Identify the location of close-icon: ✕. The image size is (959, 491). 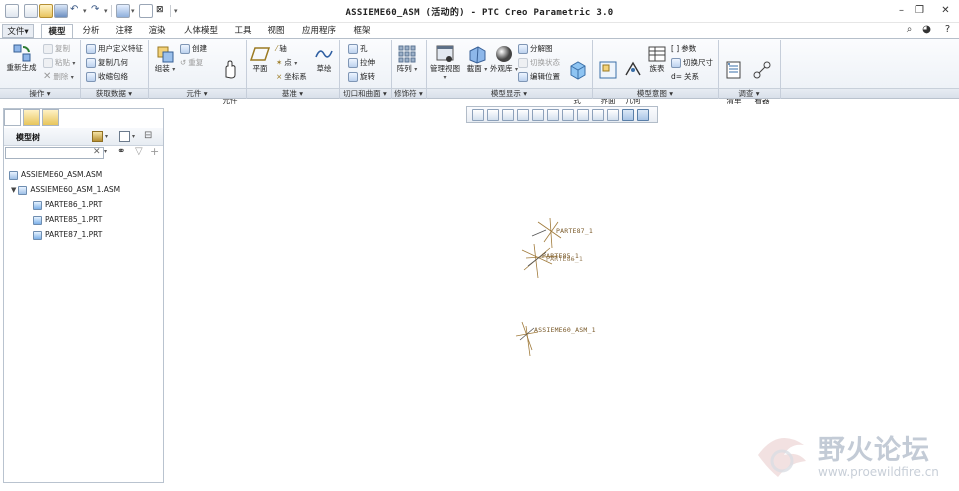
(945, 10).